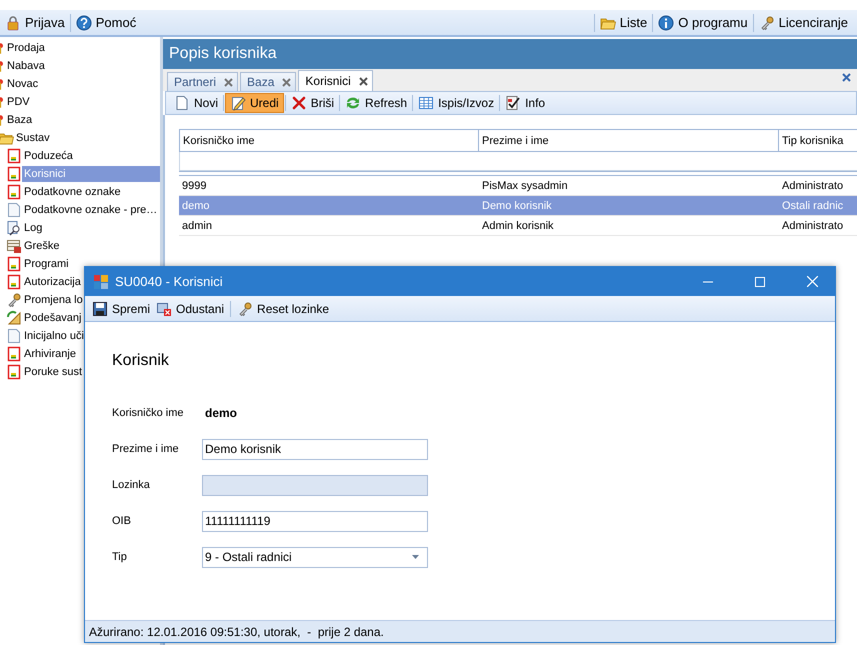 This screenshot has height=645, width=857. Describe the element at coordinates (48, 156) in the screenshot. I see `tree-item: Poduzeća` at that location.